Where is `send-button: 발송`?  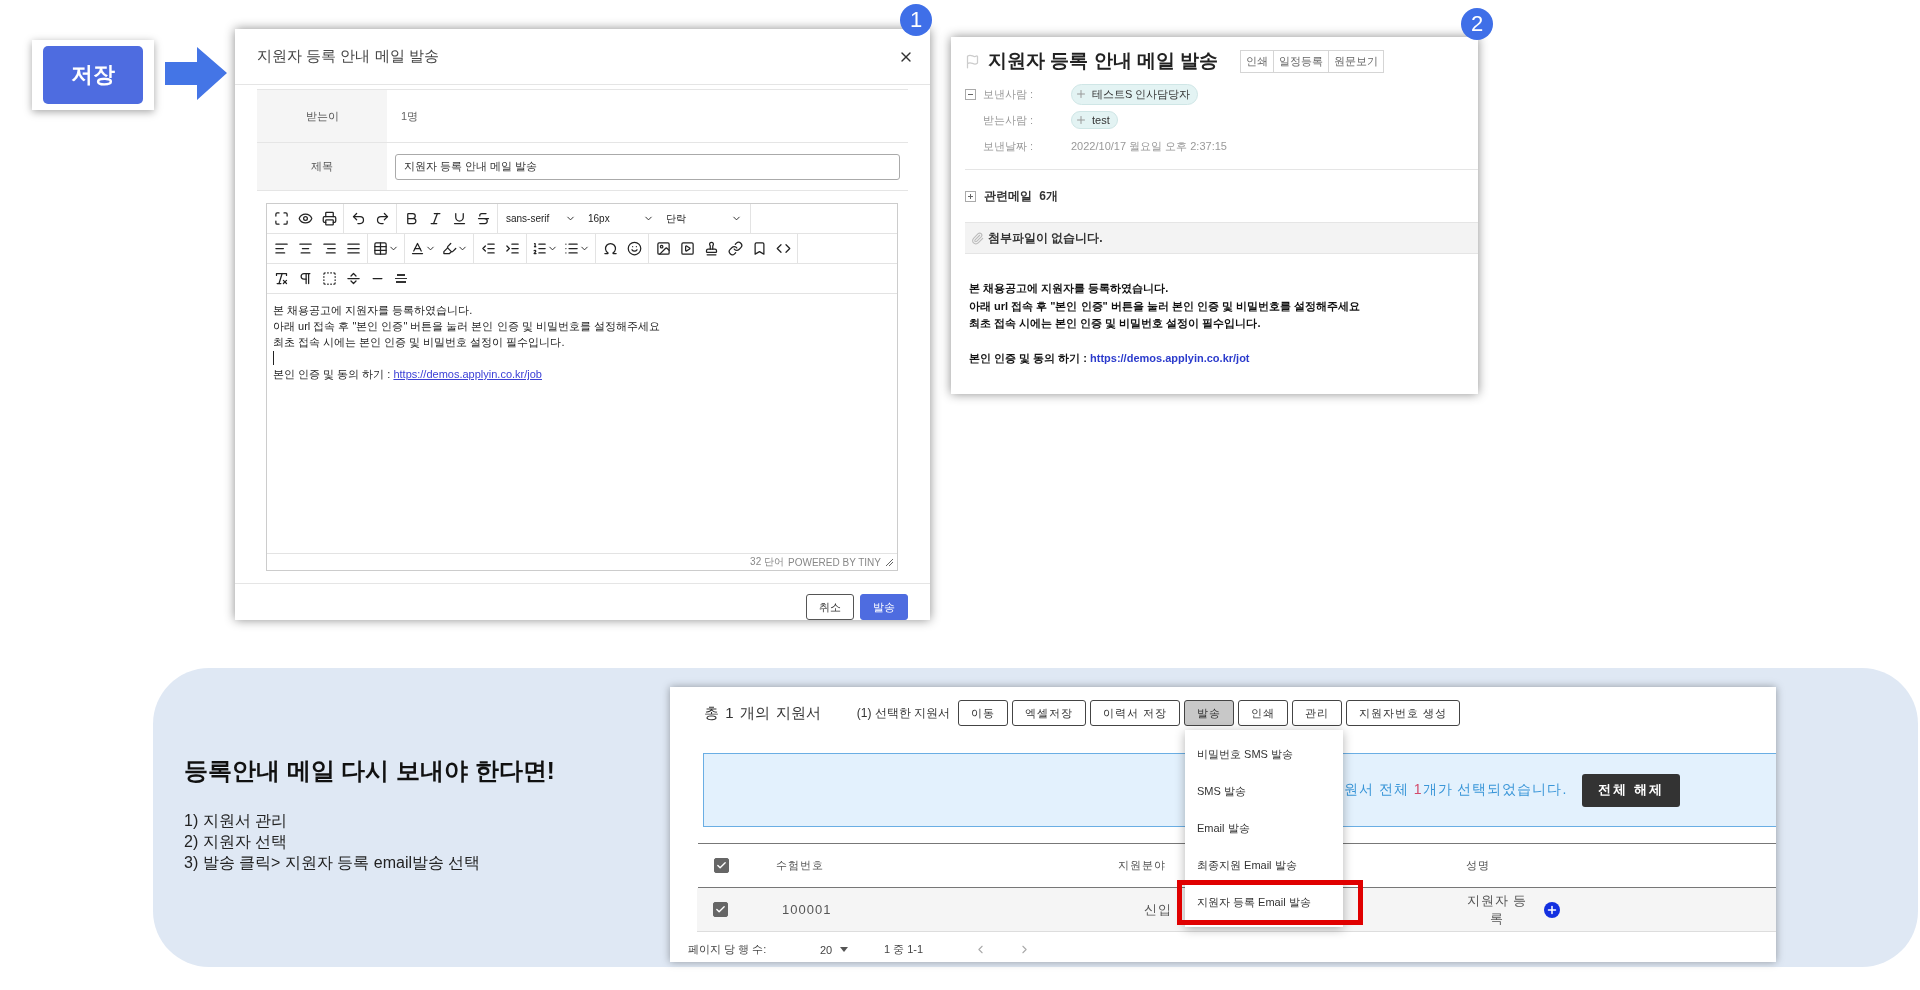
send-button: 발송 is located at coordinates (884, 607).